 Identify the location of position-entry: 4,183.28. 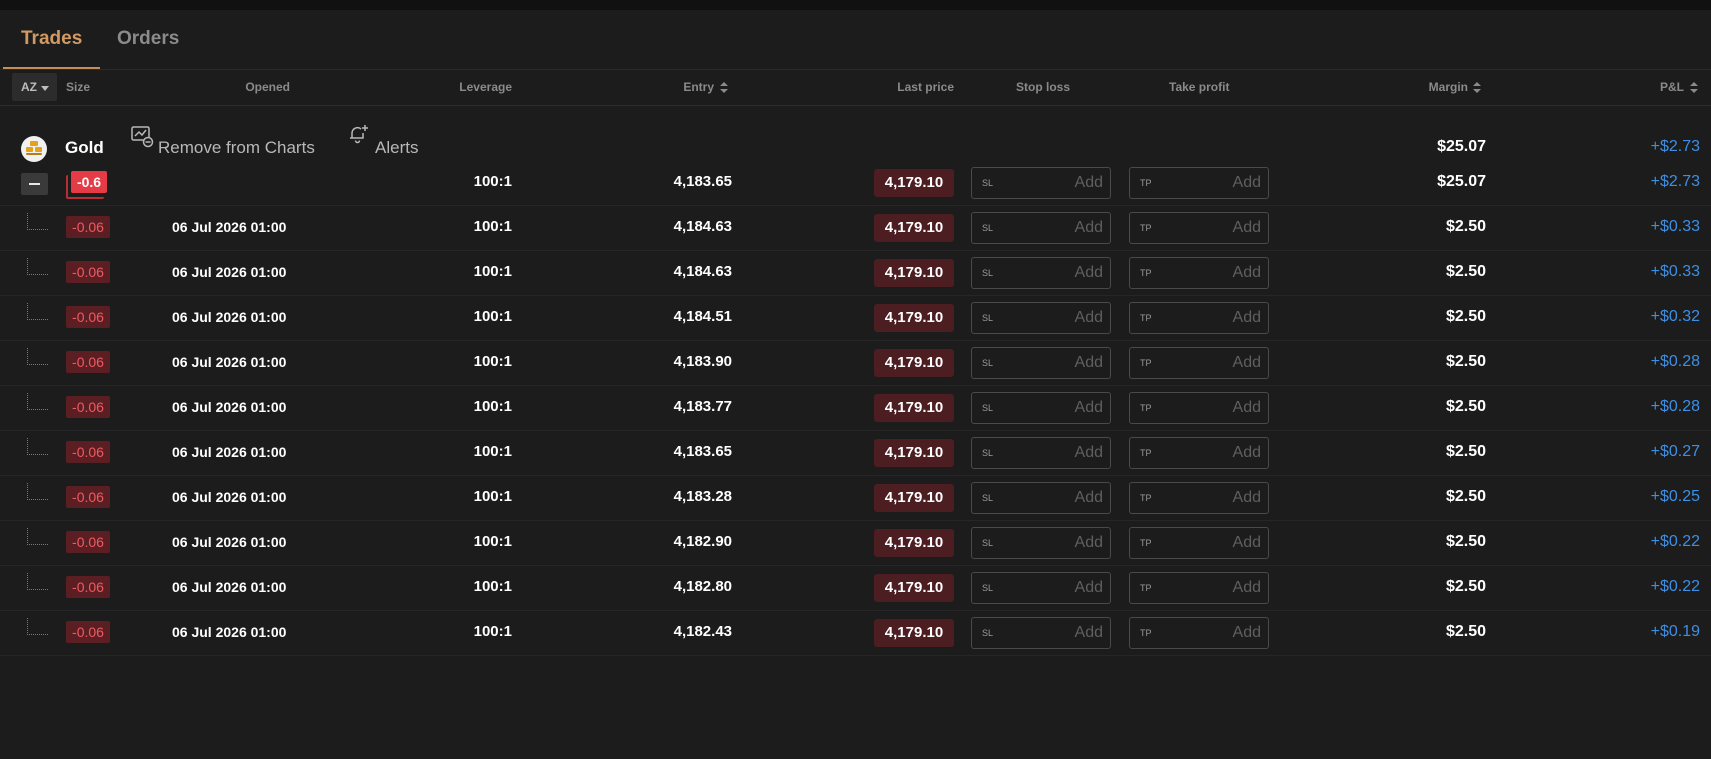
(702, 496).